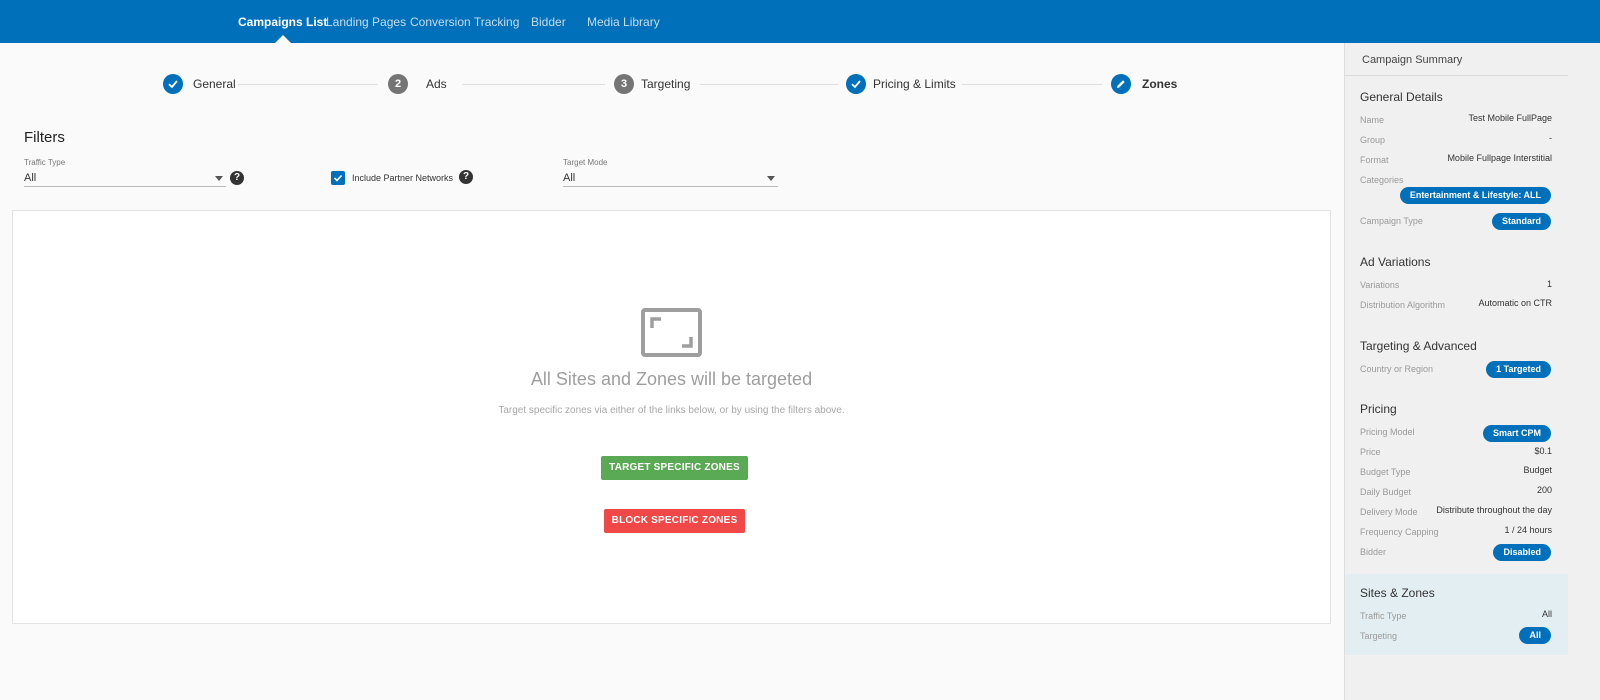  What do you see at coordinates (1401, 97) in the screenshot?
I see `general-details-heading: General Details` at bounding box center [1401, 97].